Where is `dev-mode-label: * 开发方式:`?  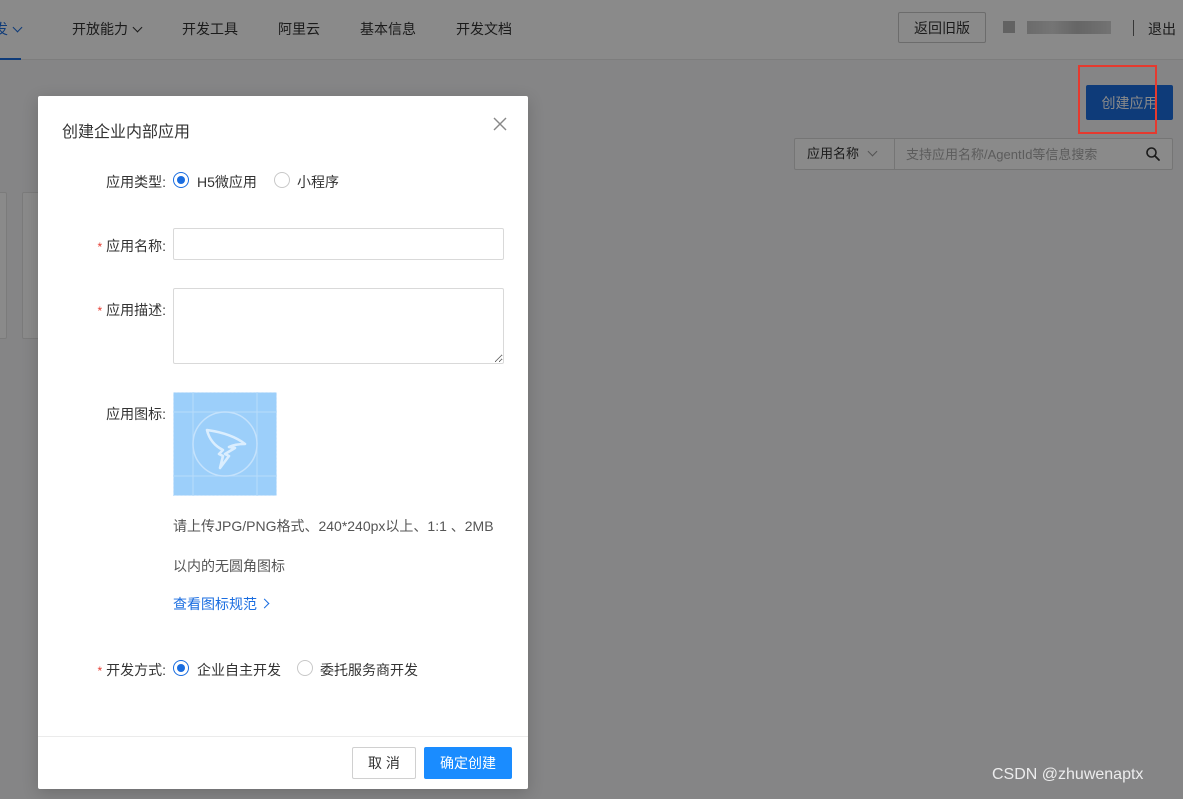 dev-mode-label: * 开发方式: is located at coordinates (131, 670).